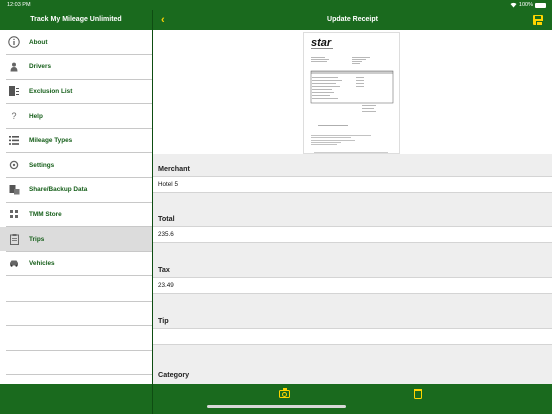  Describe the element at coordinates (418, 394) in the screenshot. I see `trash-icon` at that location.